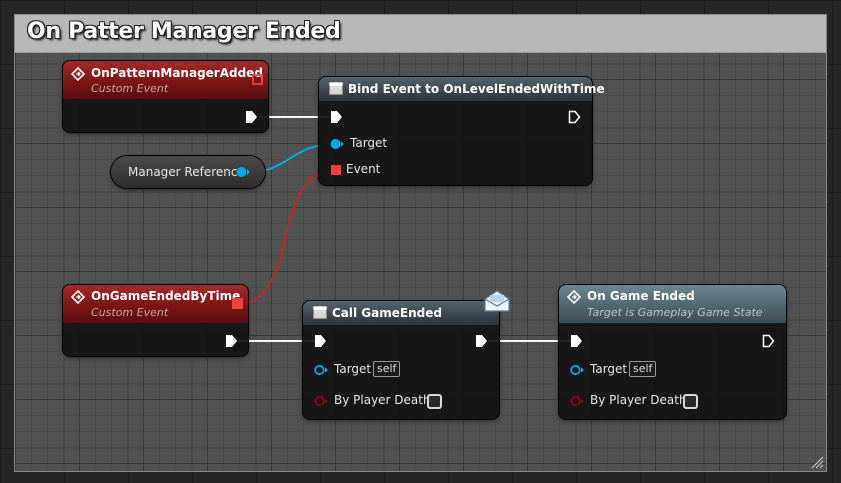 This screenshot has height=483, width=841. I want to click on event-pin-label: Event, so click(363, 169).